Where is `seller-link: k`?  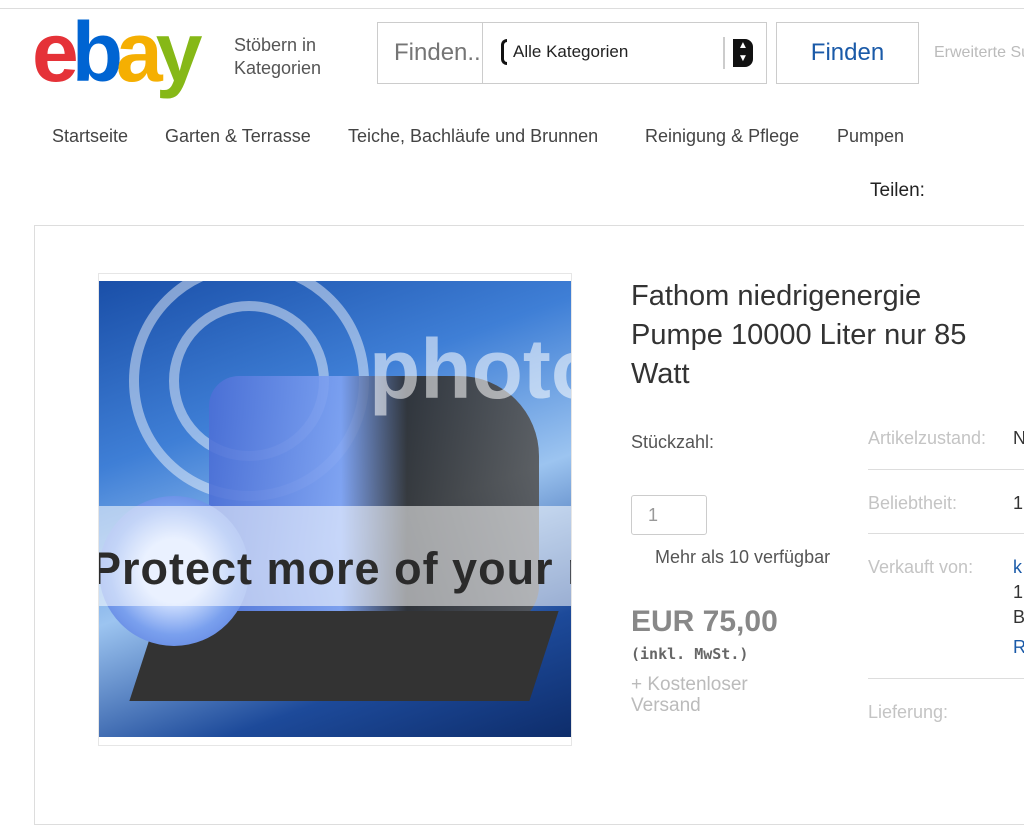
seller-link: k is located at coordinates (1017, 567).